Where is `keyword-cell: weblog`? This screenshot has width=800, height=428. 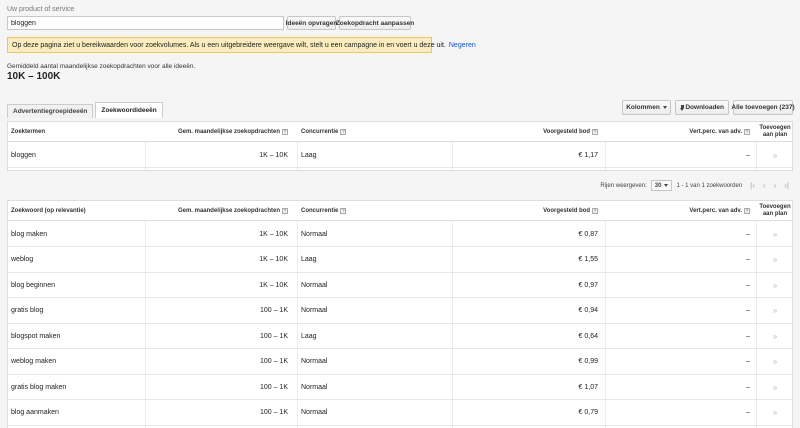
keyword-cell: weblog is located at coordinates (22, 259).